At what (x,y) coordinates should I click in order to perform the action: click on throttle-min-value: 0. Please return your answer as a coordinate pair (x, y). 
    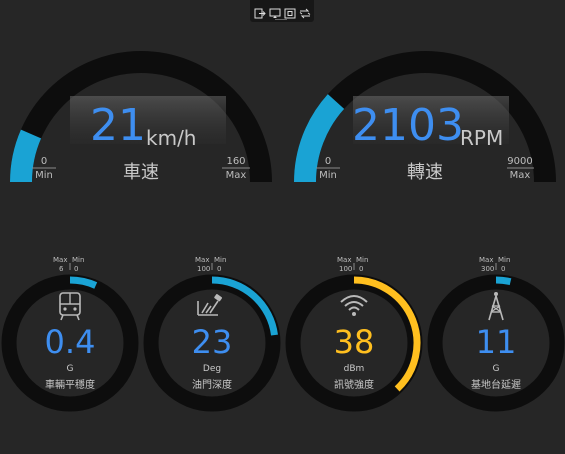
    Looking at the image, I should click on (219, 269).